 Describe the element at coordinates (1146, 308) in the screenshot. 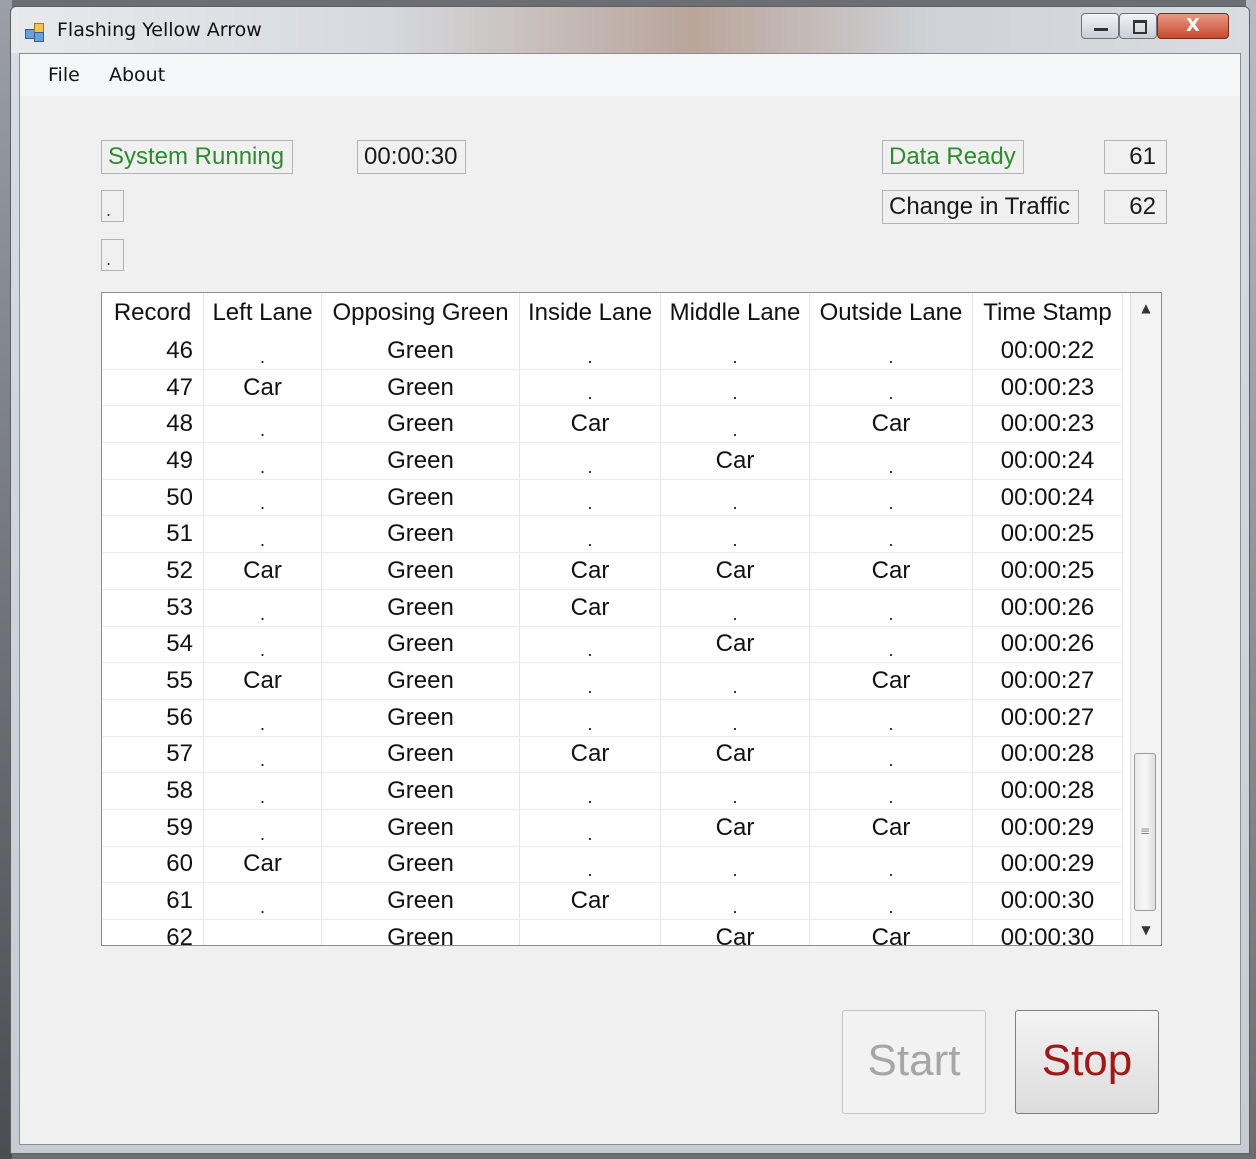

I see `scroll-up-icon: ▲` at that location.